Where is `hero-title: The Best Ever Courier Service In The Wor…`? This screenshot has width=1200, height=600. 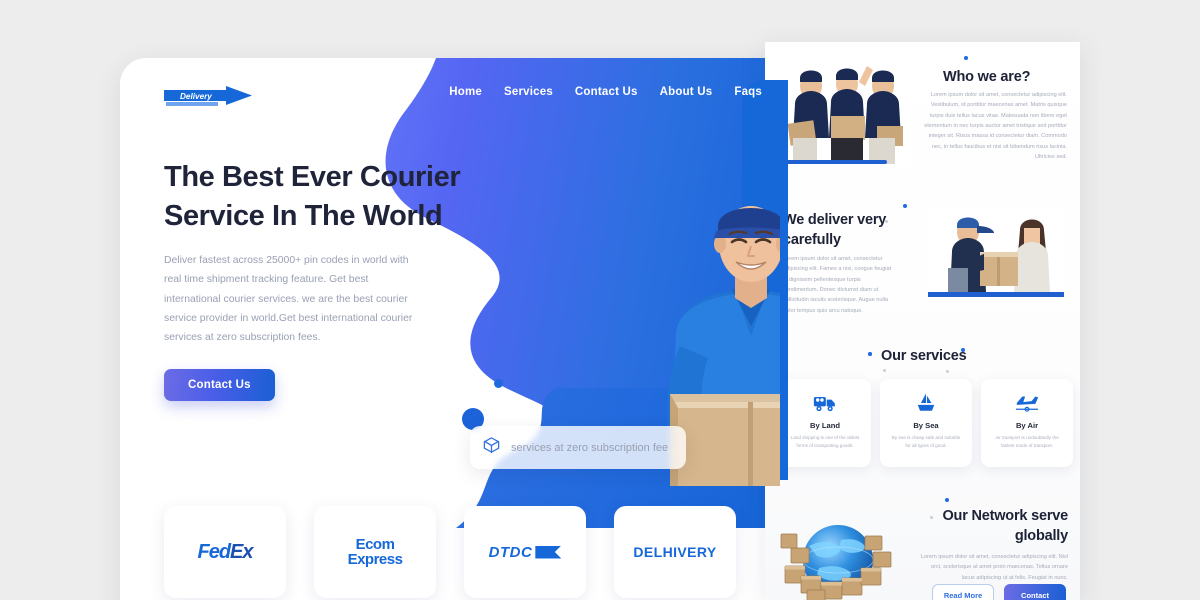 hero-title: The Best Ever Courier Service In The Wor… is located at coordinates (314, 196).